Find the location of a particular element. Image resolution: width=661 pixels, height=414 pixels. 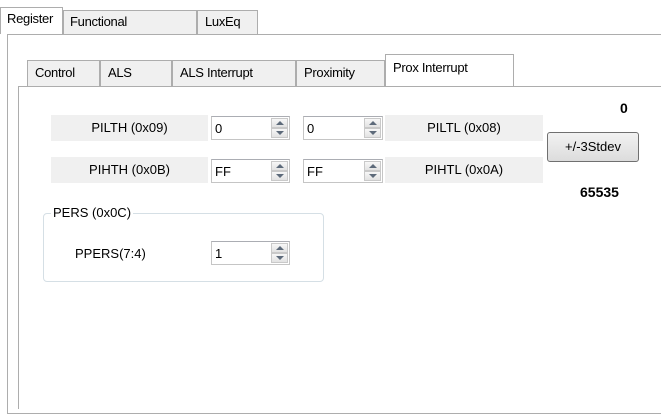

pihth-up-button is located at coordinates (279, 166).